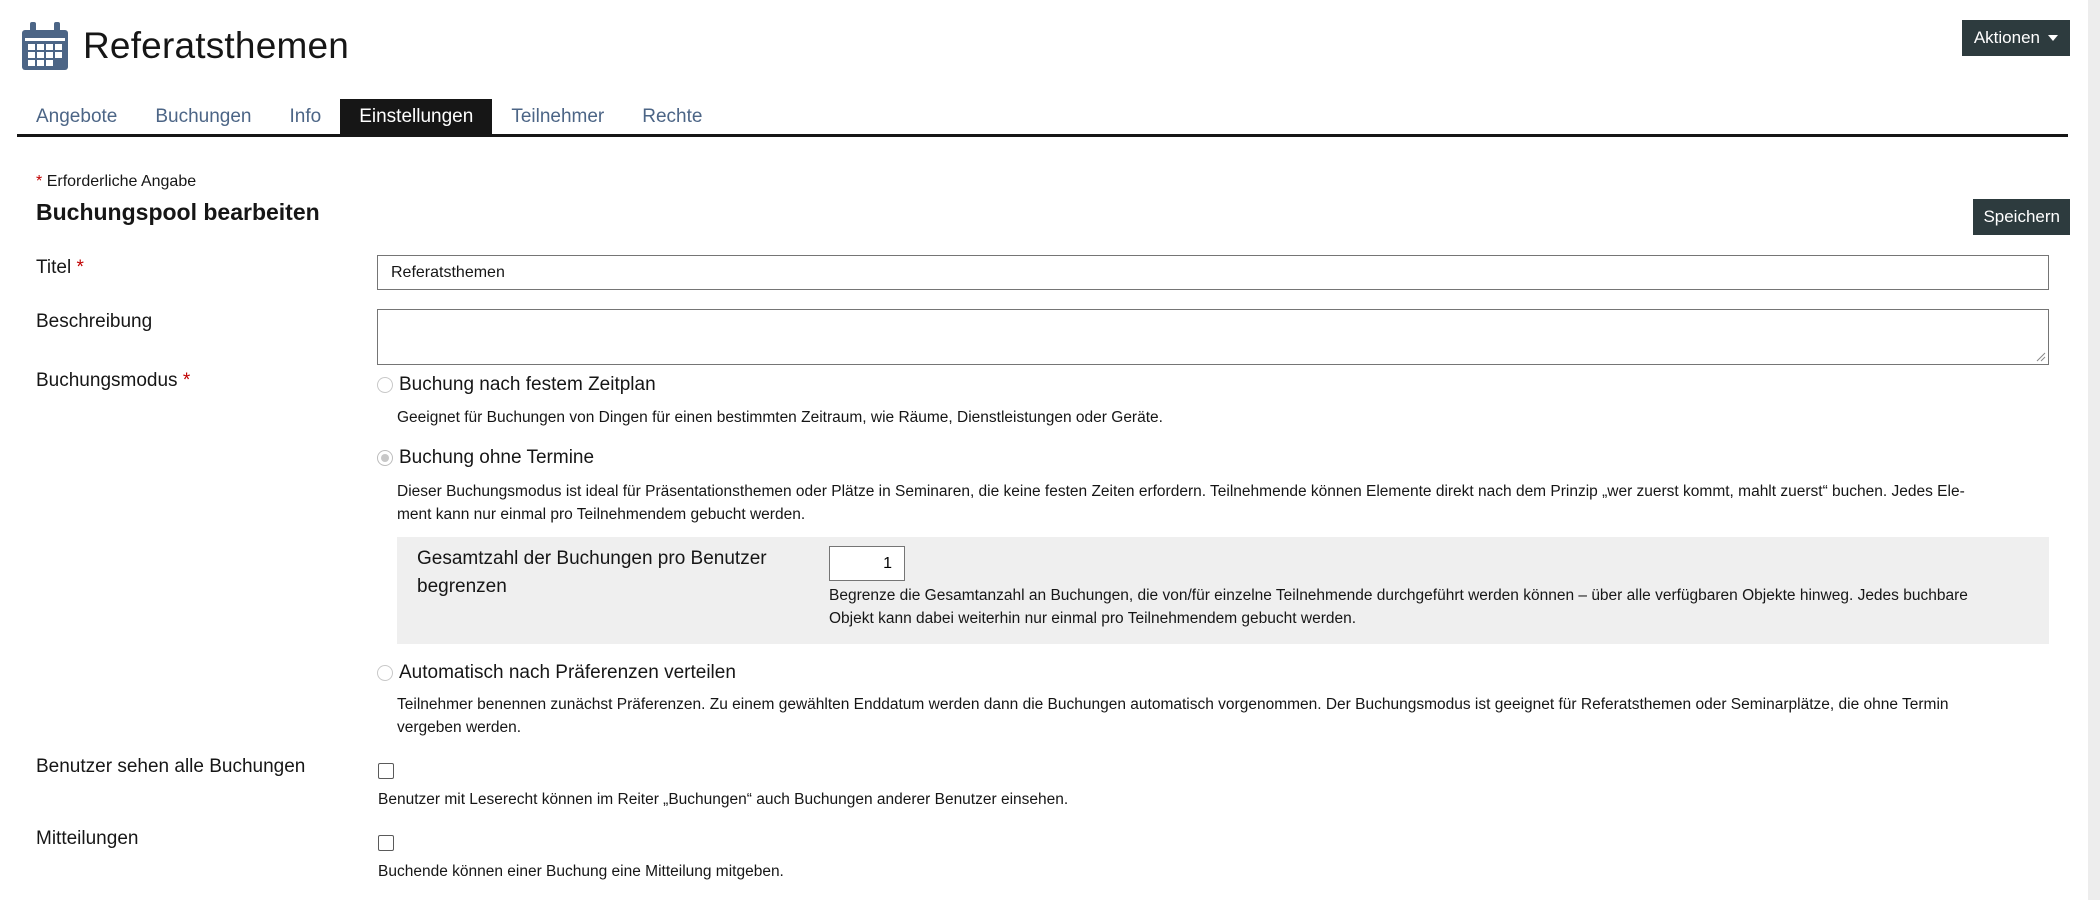 This screenshot has height=900, width=2100. I want to click on titel-label: Titel *, so click(60, 268).